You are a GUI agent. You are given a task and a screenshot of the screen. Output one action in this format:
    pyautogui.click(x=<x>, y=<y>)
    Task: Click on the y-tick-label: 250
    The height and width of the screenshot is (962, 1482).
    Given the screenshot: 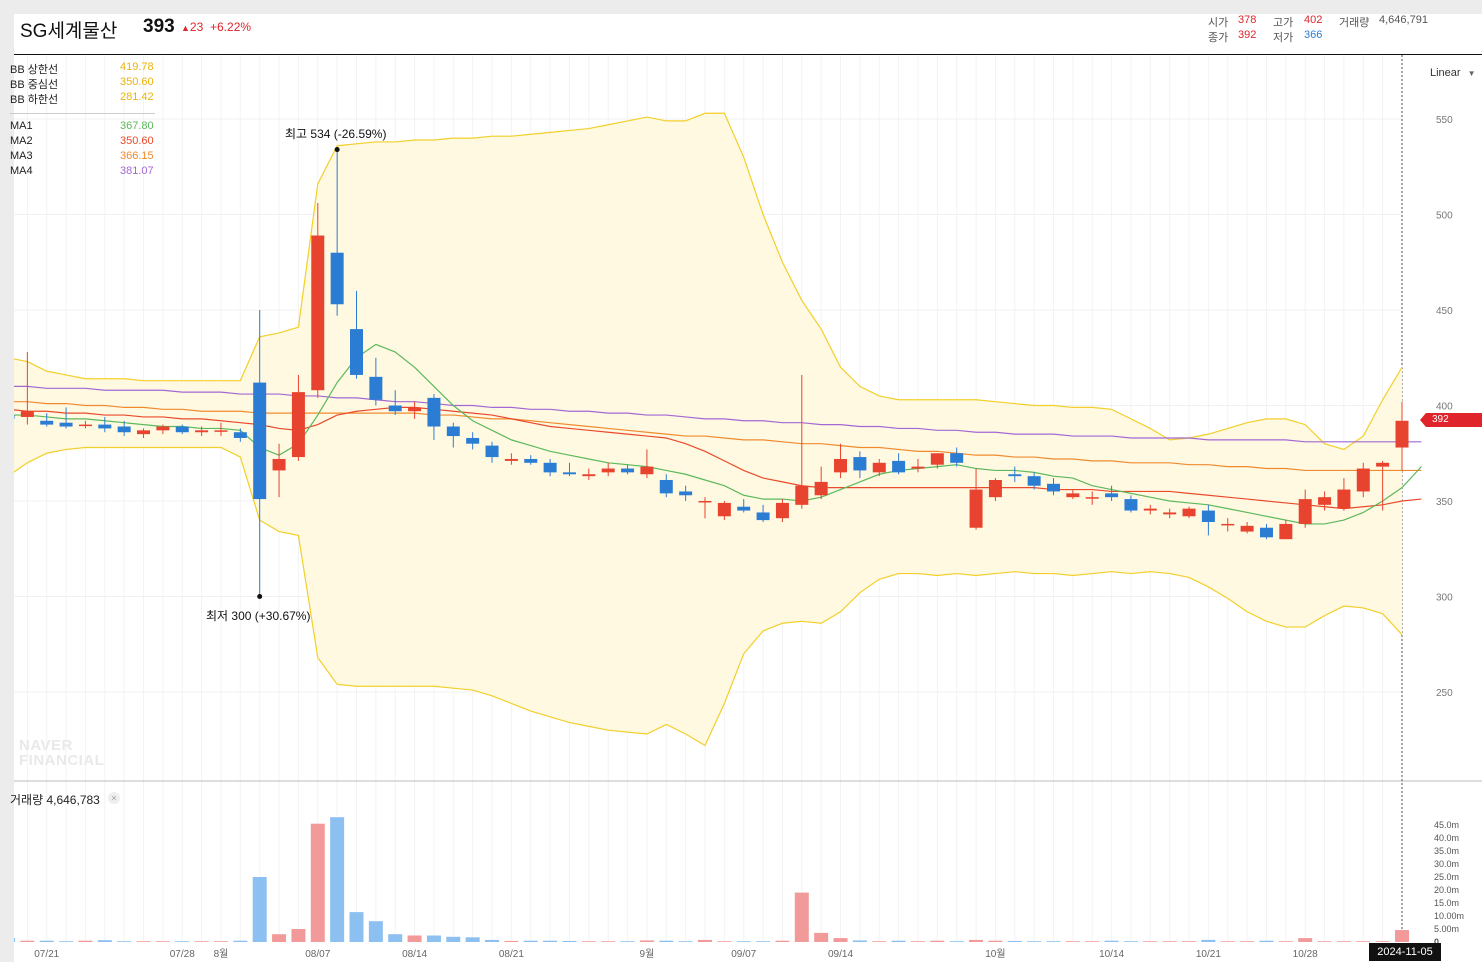 What is the action you would take?
    pyautogui.click(x=1444, y=693)
    